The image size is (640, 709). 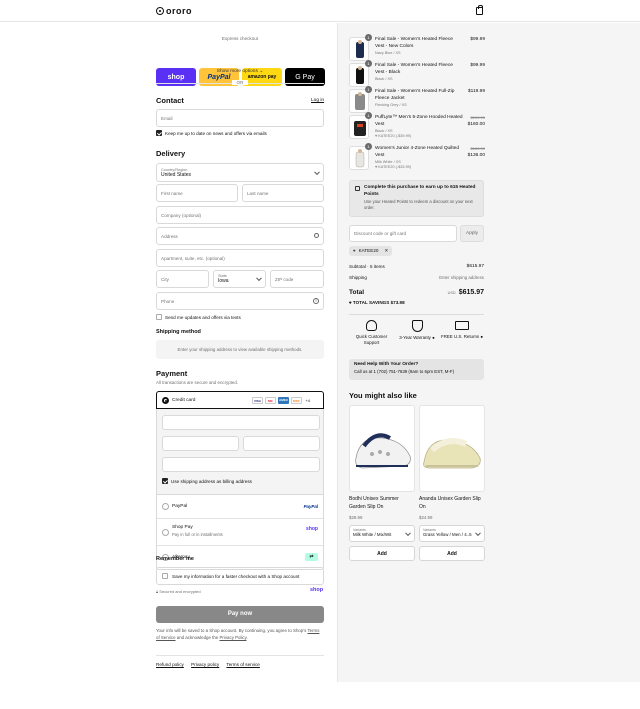 I want to click on secured-label: Secured and encrypted, so click(x=180, y=591).